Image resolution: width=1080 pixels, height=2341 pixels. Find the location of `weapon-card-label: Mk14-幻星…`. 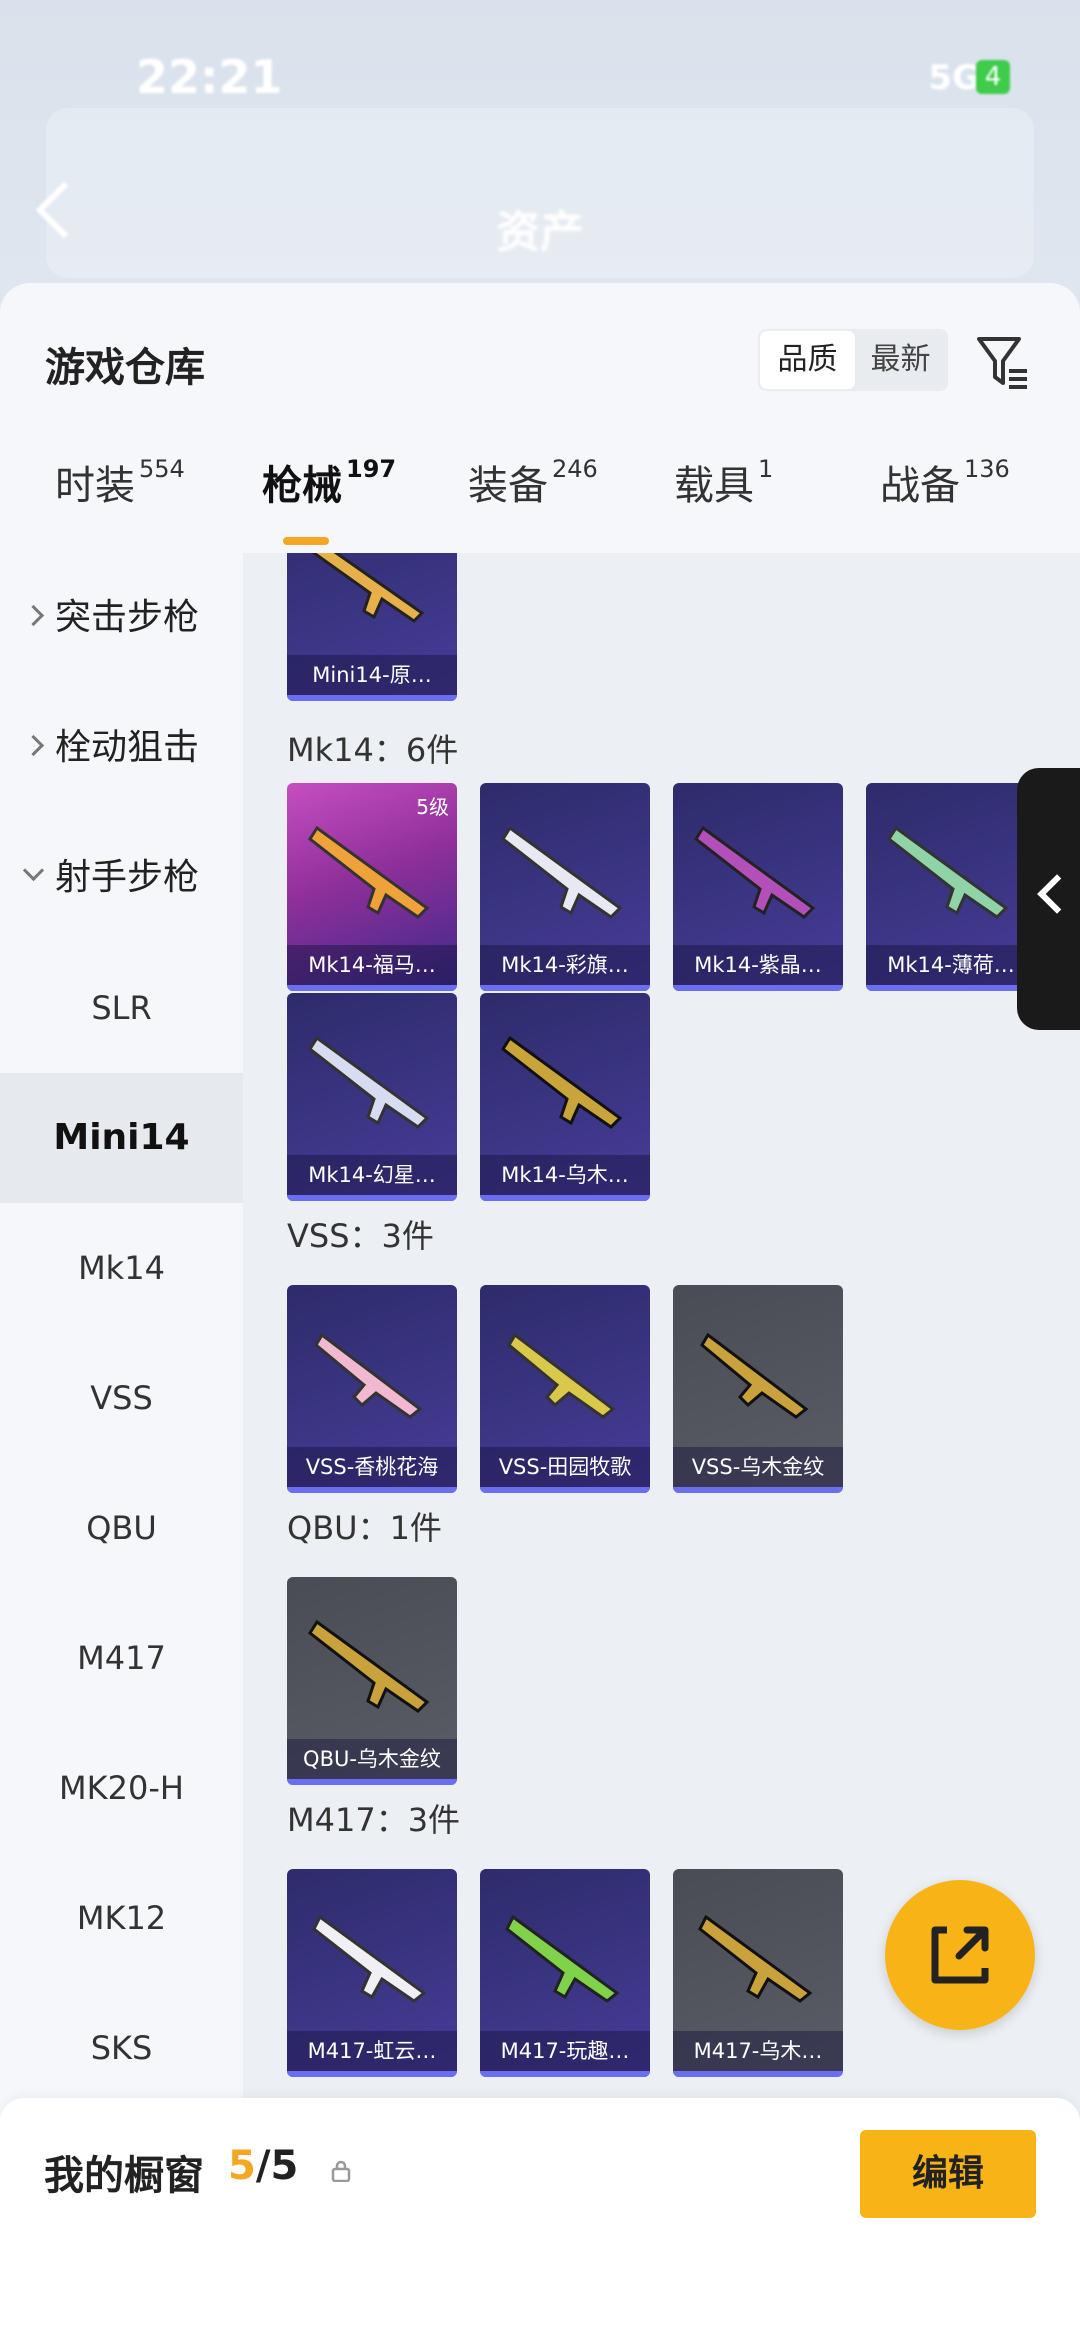

weapon-card-label: Mk14-幻星… is located at coordinates (372, 1175).